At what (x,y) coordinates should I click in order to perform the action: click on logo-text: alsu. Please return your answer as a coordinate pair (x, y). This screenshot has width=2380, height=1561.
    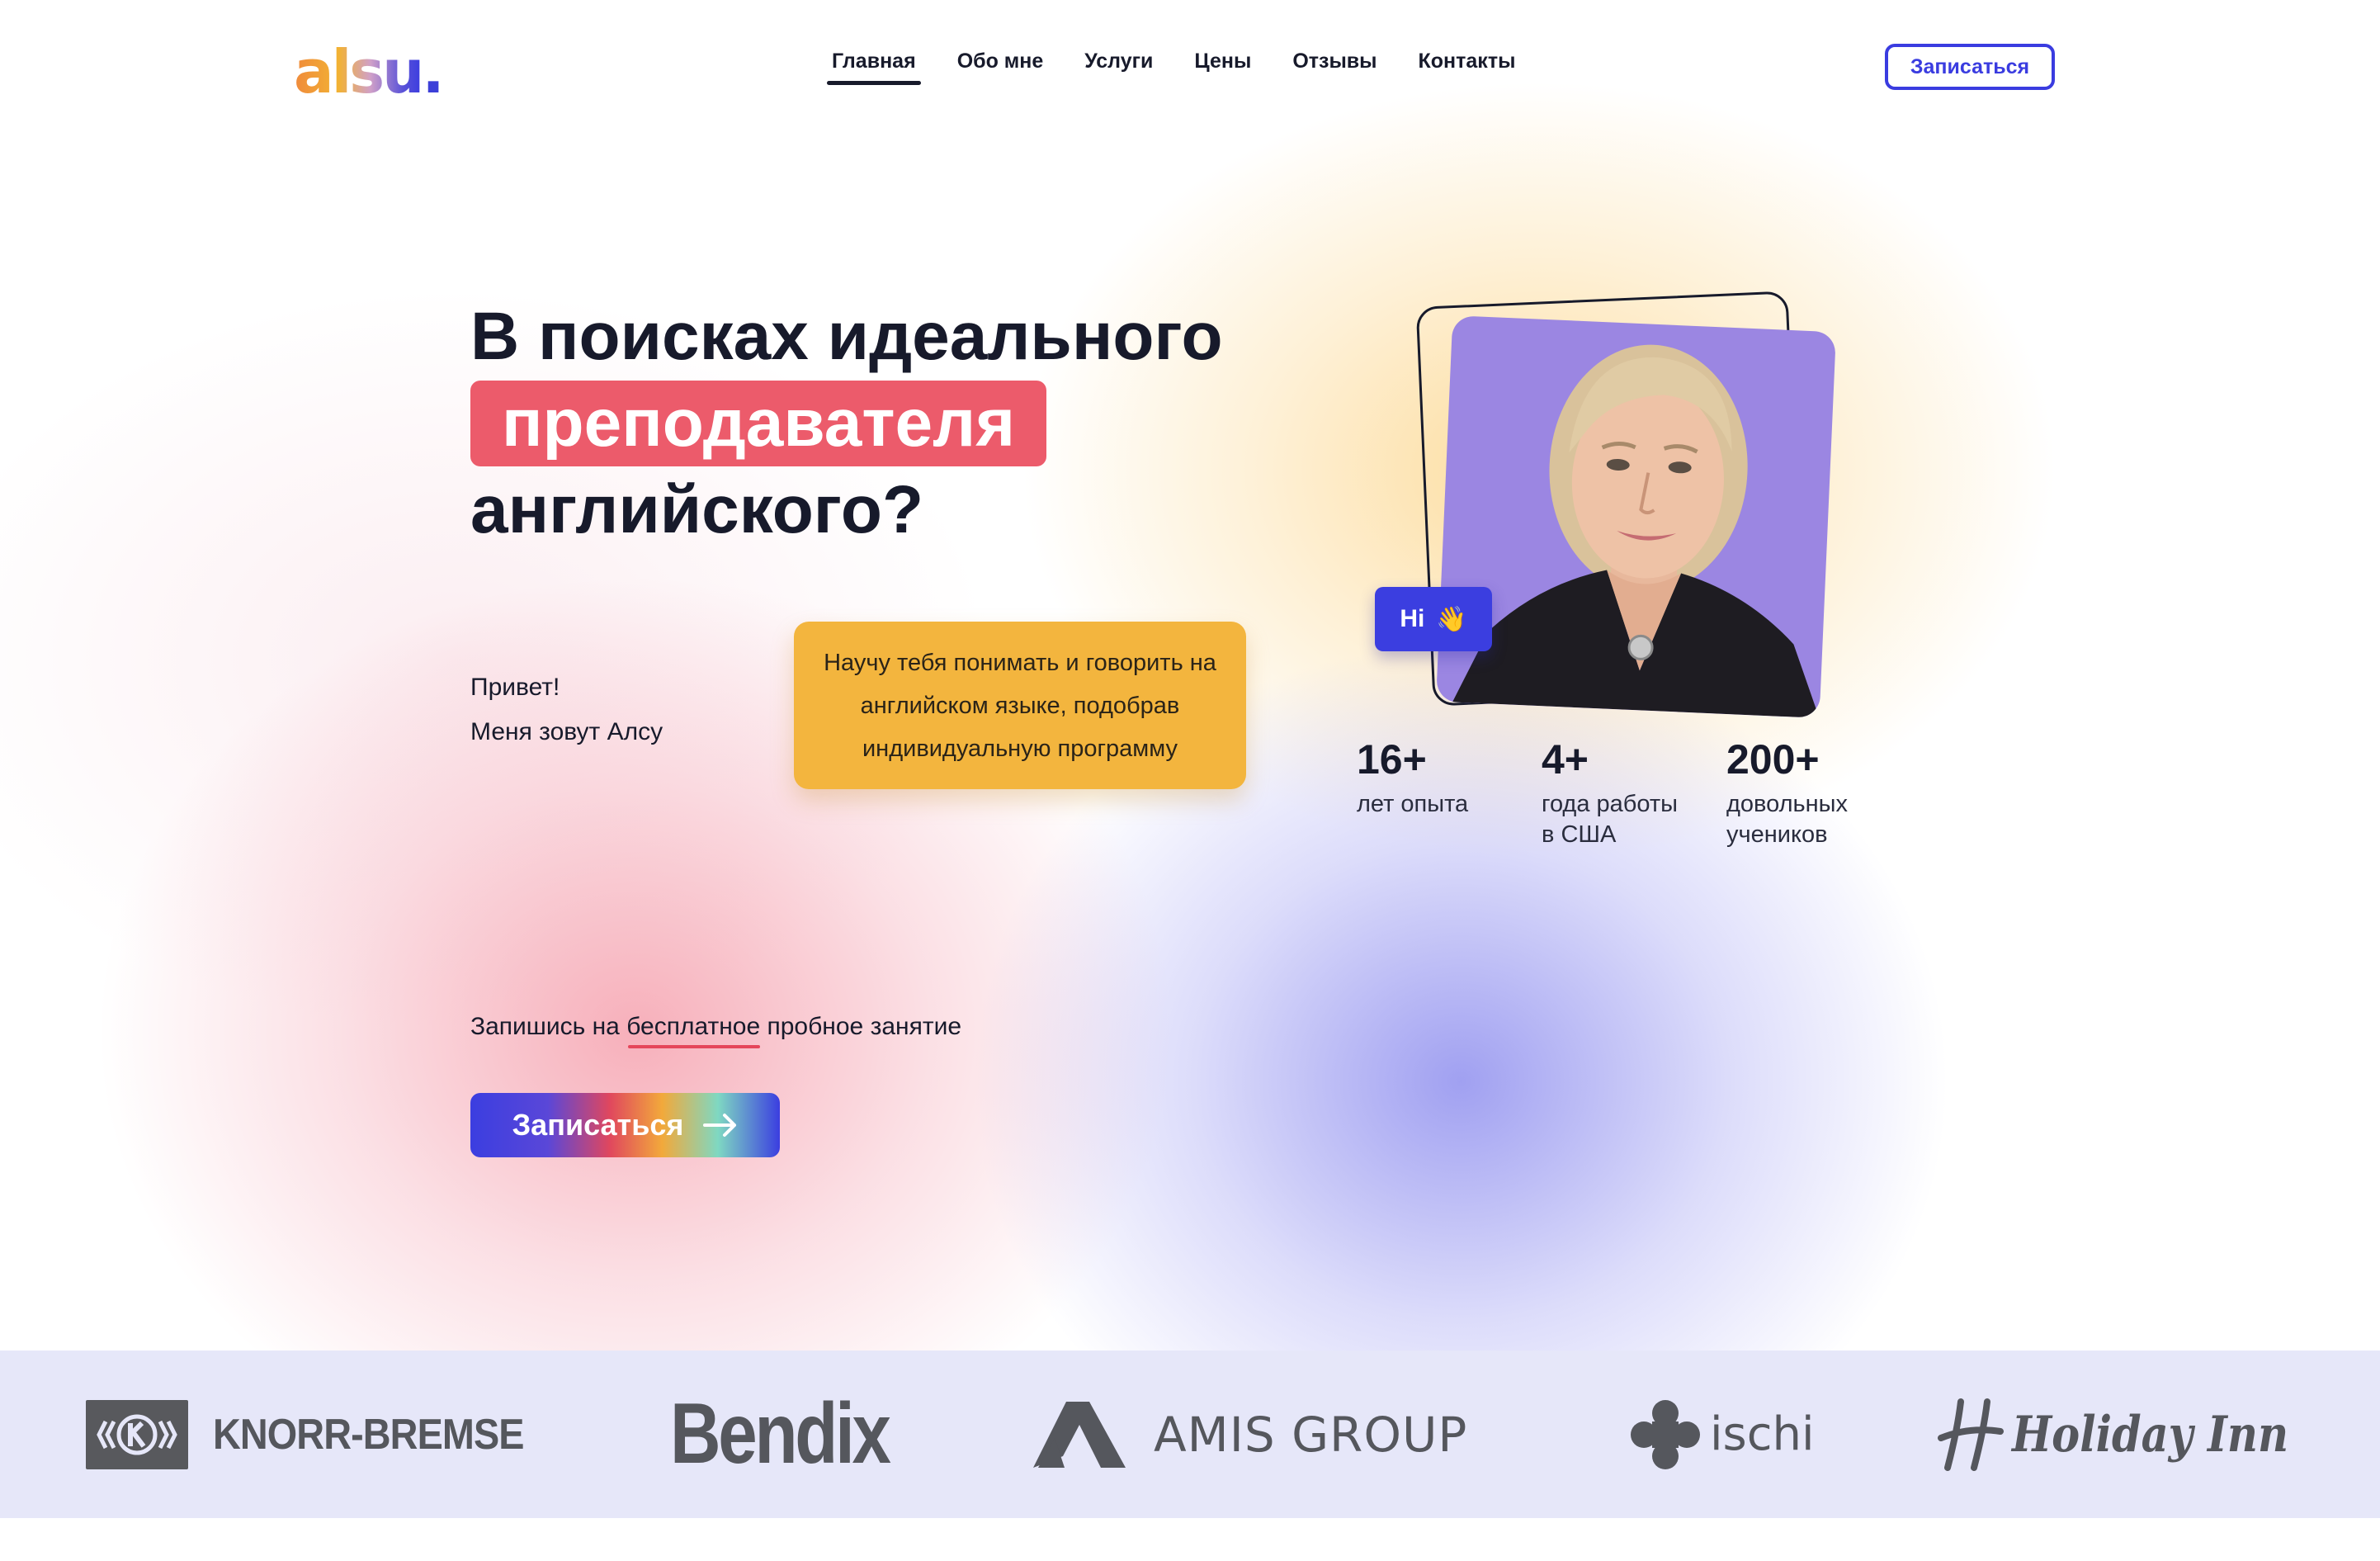
    Looking at the image, I should click on (359, 71).